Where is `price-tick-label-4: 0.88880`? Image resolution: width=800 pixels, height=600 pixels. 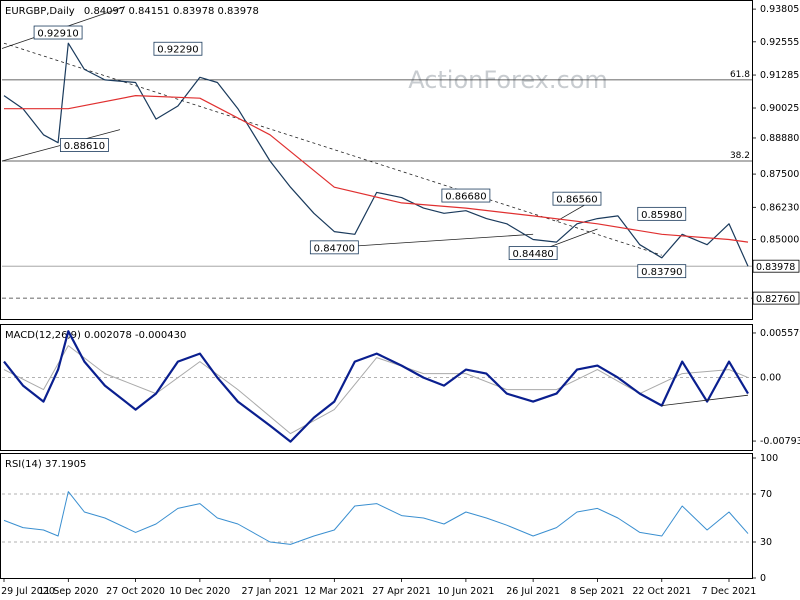
price-tick-label-4: 0.88880 is located at coordinates (779, 138).